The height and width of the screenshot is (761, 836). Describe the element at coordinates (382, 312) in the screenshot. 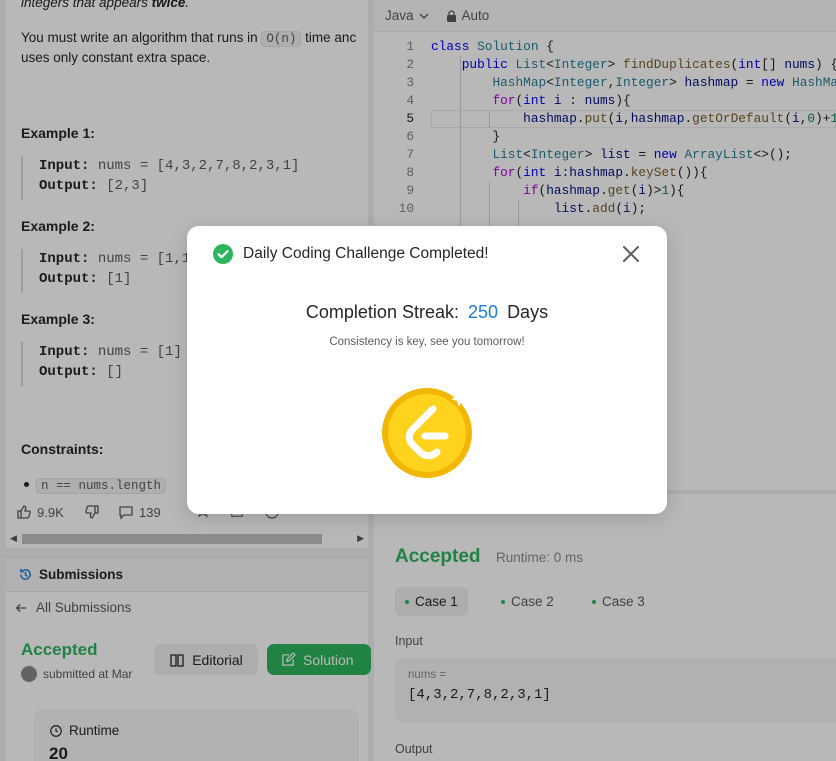

I see `streak-label: Completion Streak:` at that location.